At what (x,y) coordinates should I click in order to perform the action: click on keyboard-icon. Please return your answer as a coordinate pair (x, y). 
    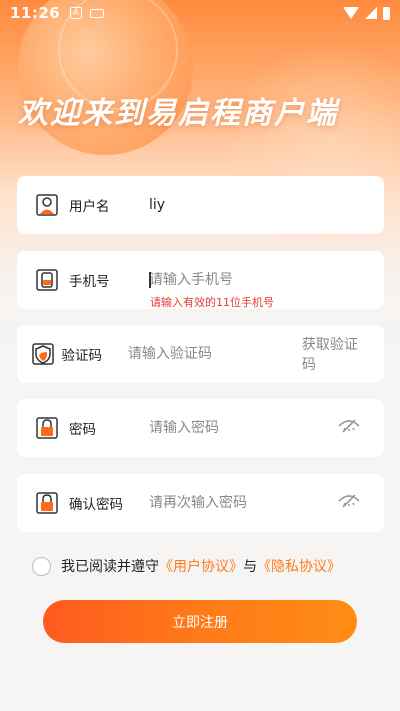
    Looking at the image, I should click on (97, 13).